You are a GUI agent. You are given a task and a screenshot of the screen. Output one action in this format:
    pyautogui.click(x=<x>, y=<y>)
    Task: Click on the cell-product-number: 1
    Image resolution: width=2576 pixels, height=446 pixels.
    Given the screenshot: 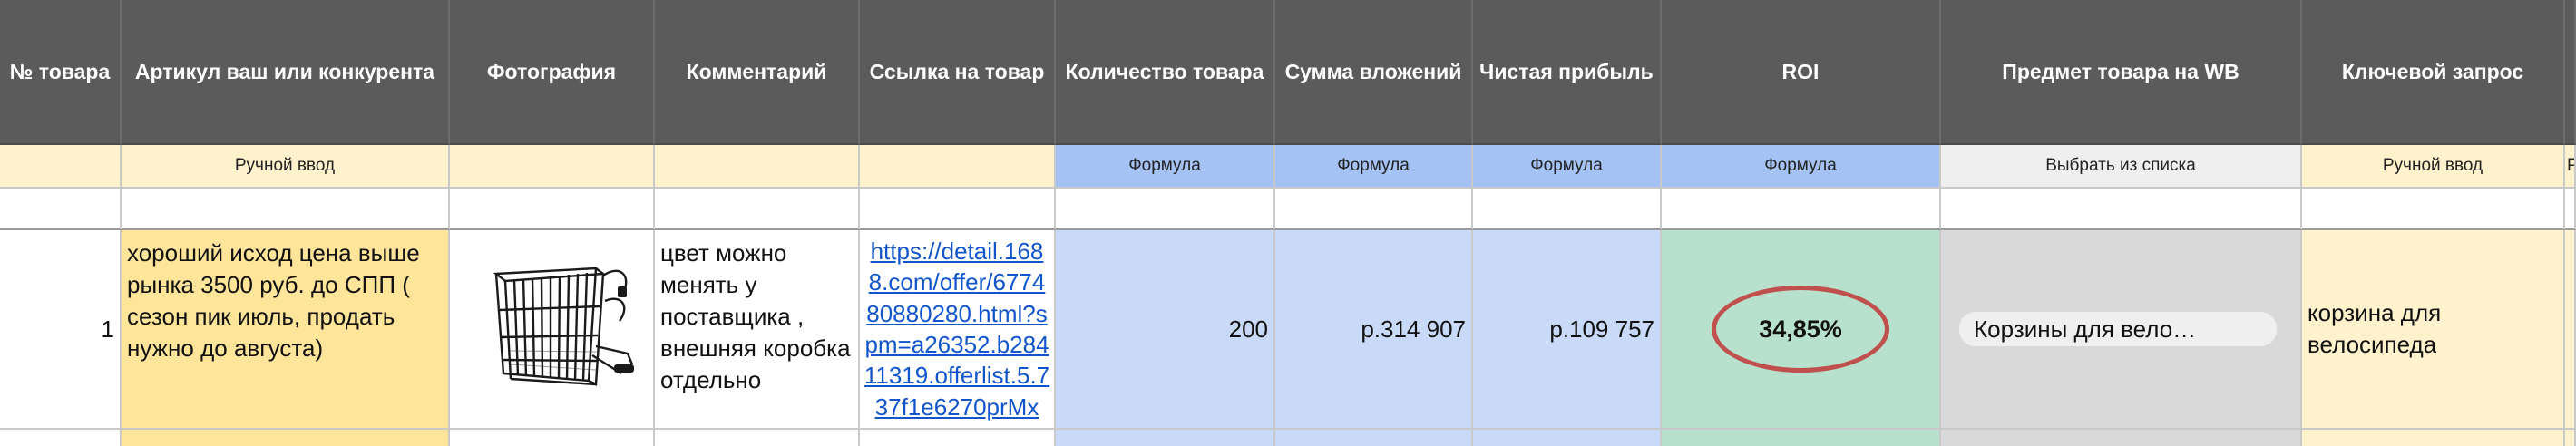 What is the action you would take?
    pyautogui.click(x=61, y=330)
    